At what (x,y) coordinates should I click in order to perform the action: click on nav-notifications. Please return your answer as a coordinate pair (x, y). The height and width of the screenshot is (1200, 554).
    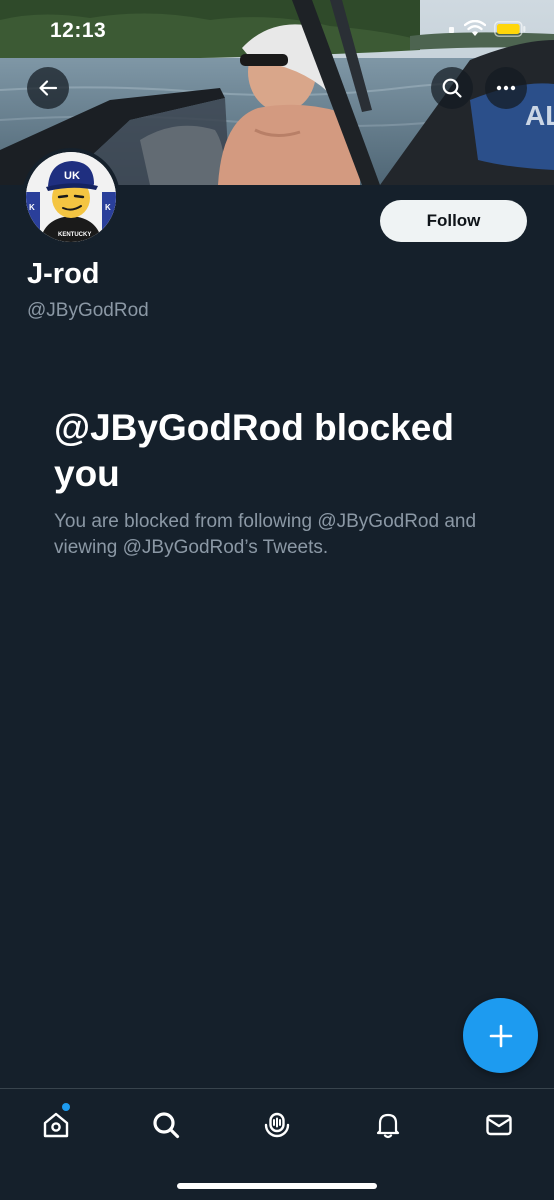
    Looking at the image, I should click on (388, 1125).